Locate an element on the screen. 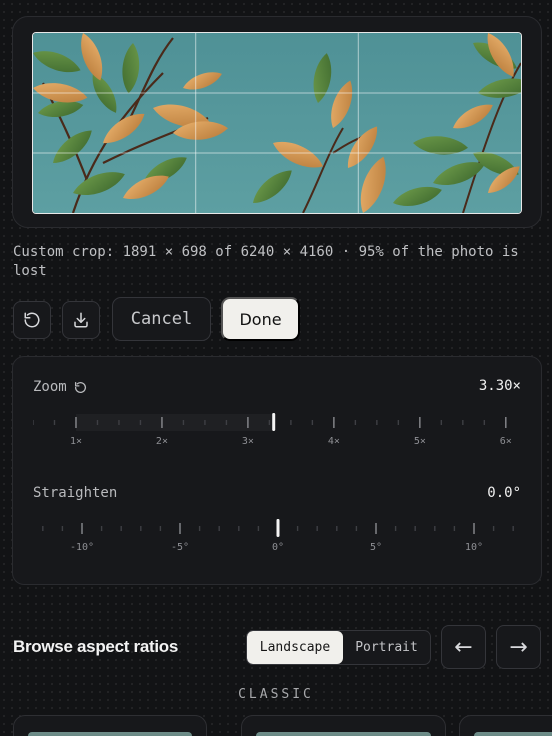 This screenshot has height=736, width=552. zoom-slider: 1× 2× 3× 4× 5× 6× is located at coordinates (278, 434).